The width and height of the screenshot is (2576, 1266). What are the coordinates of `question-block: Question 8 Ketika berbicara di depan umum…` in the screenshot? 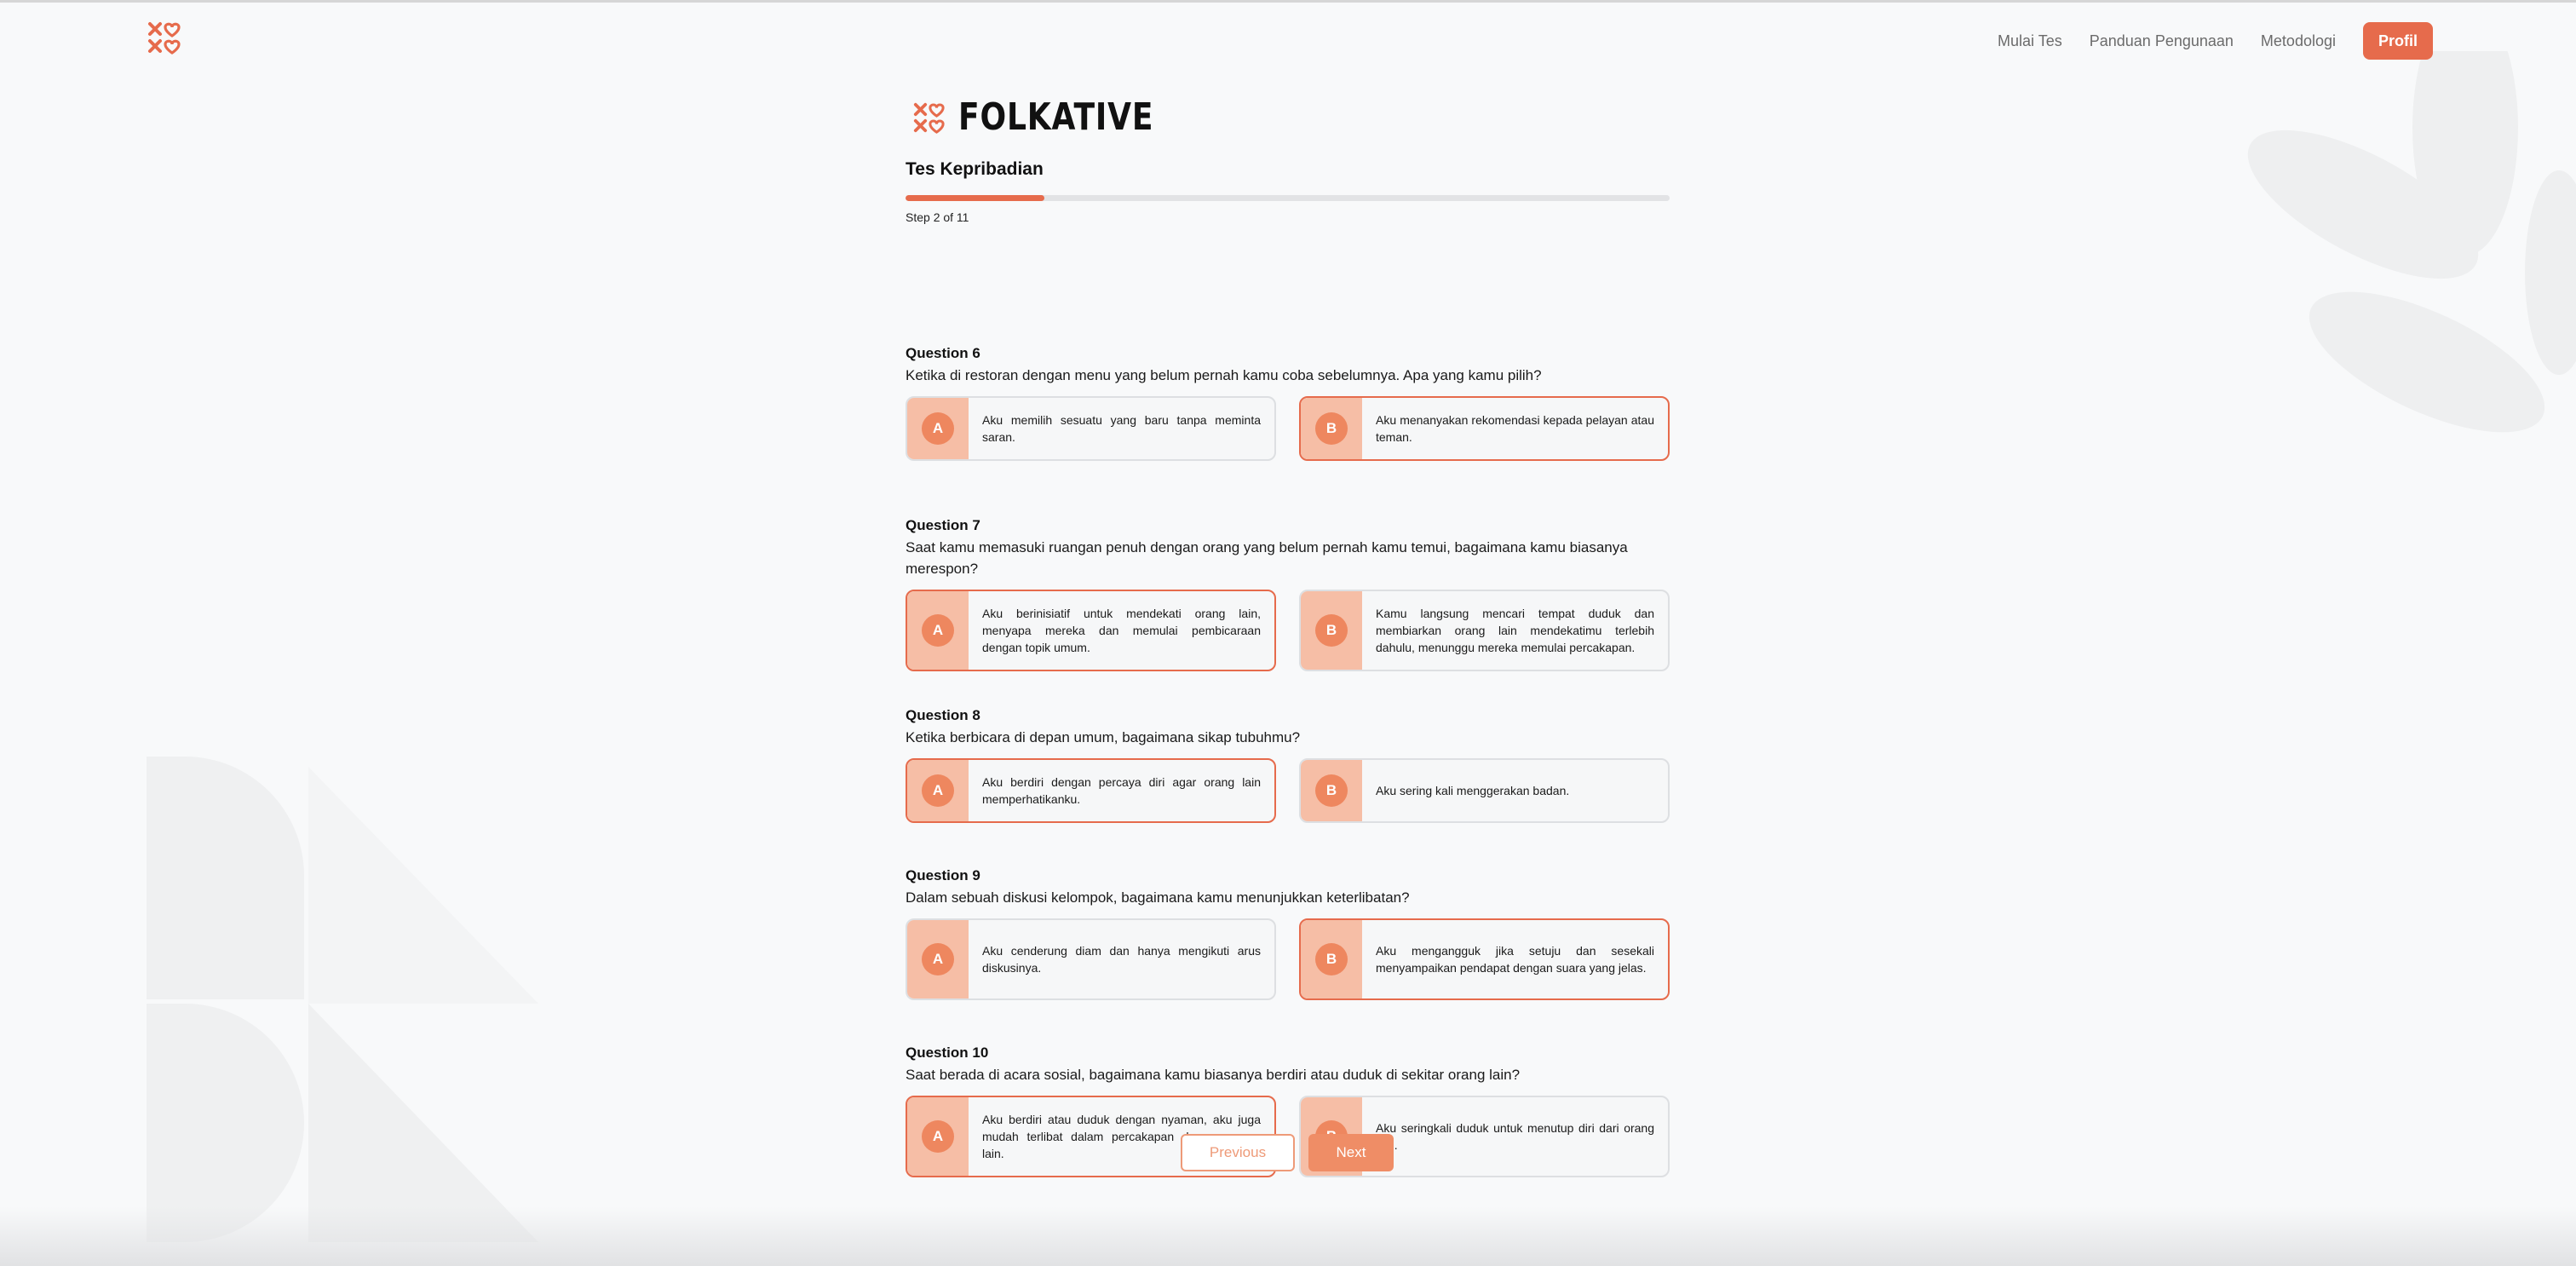 It's located at (1288, 765).